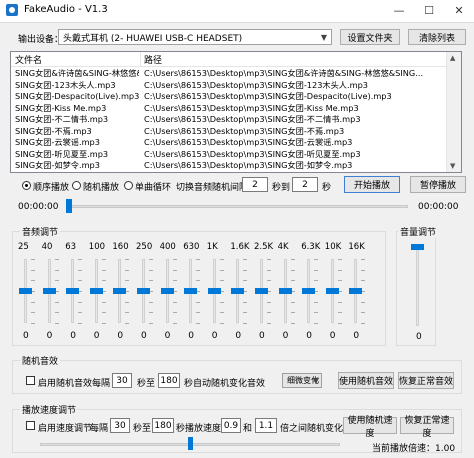 The width and height of the screenshot is (474, 458). What do you see at coordinates (429, 11) in the screenshot?
I see `maximize-button: ☐` at bounding box center [429, 11].